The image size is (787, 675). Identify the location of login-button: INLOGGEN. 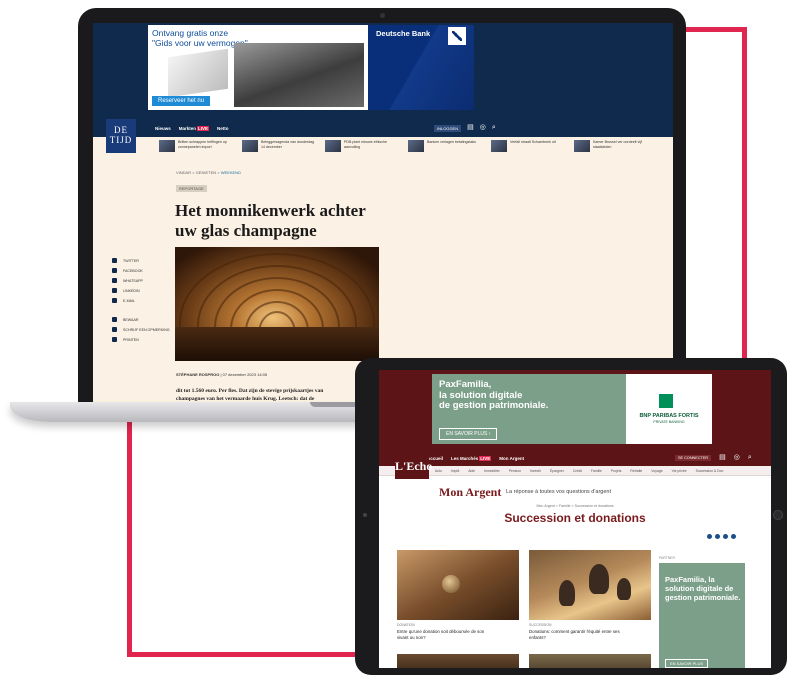
(448, 128).